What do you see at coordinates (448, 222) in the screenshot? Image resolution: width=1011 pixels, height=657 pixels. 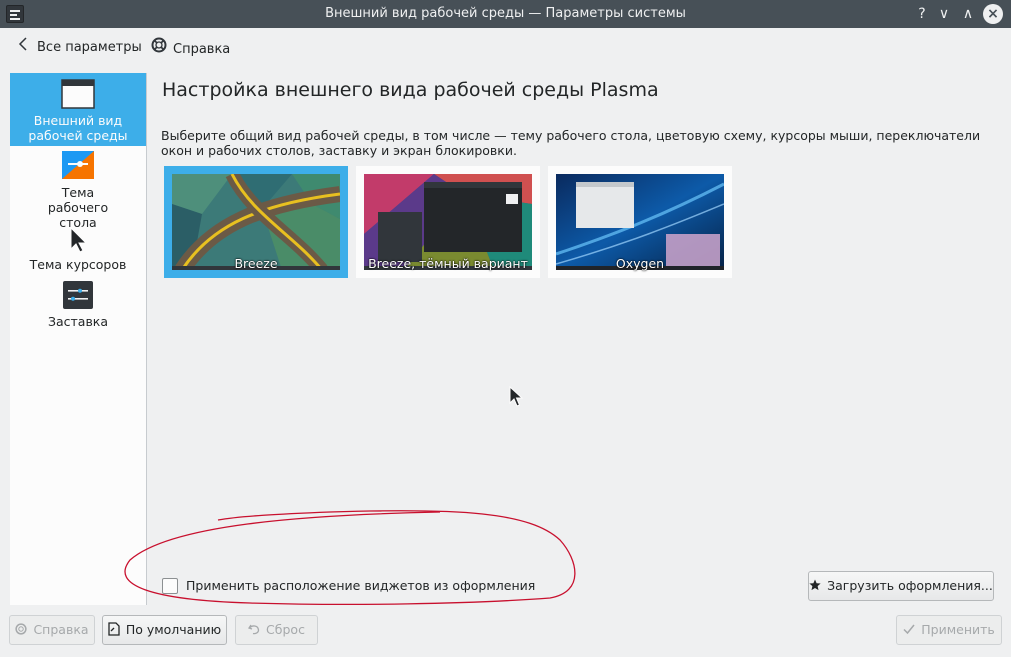 I see `theme-tile-breeze-dark: Breeze, тёмный вариант` at bounding box center [448, 222].